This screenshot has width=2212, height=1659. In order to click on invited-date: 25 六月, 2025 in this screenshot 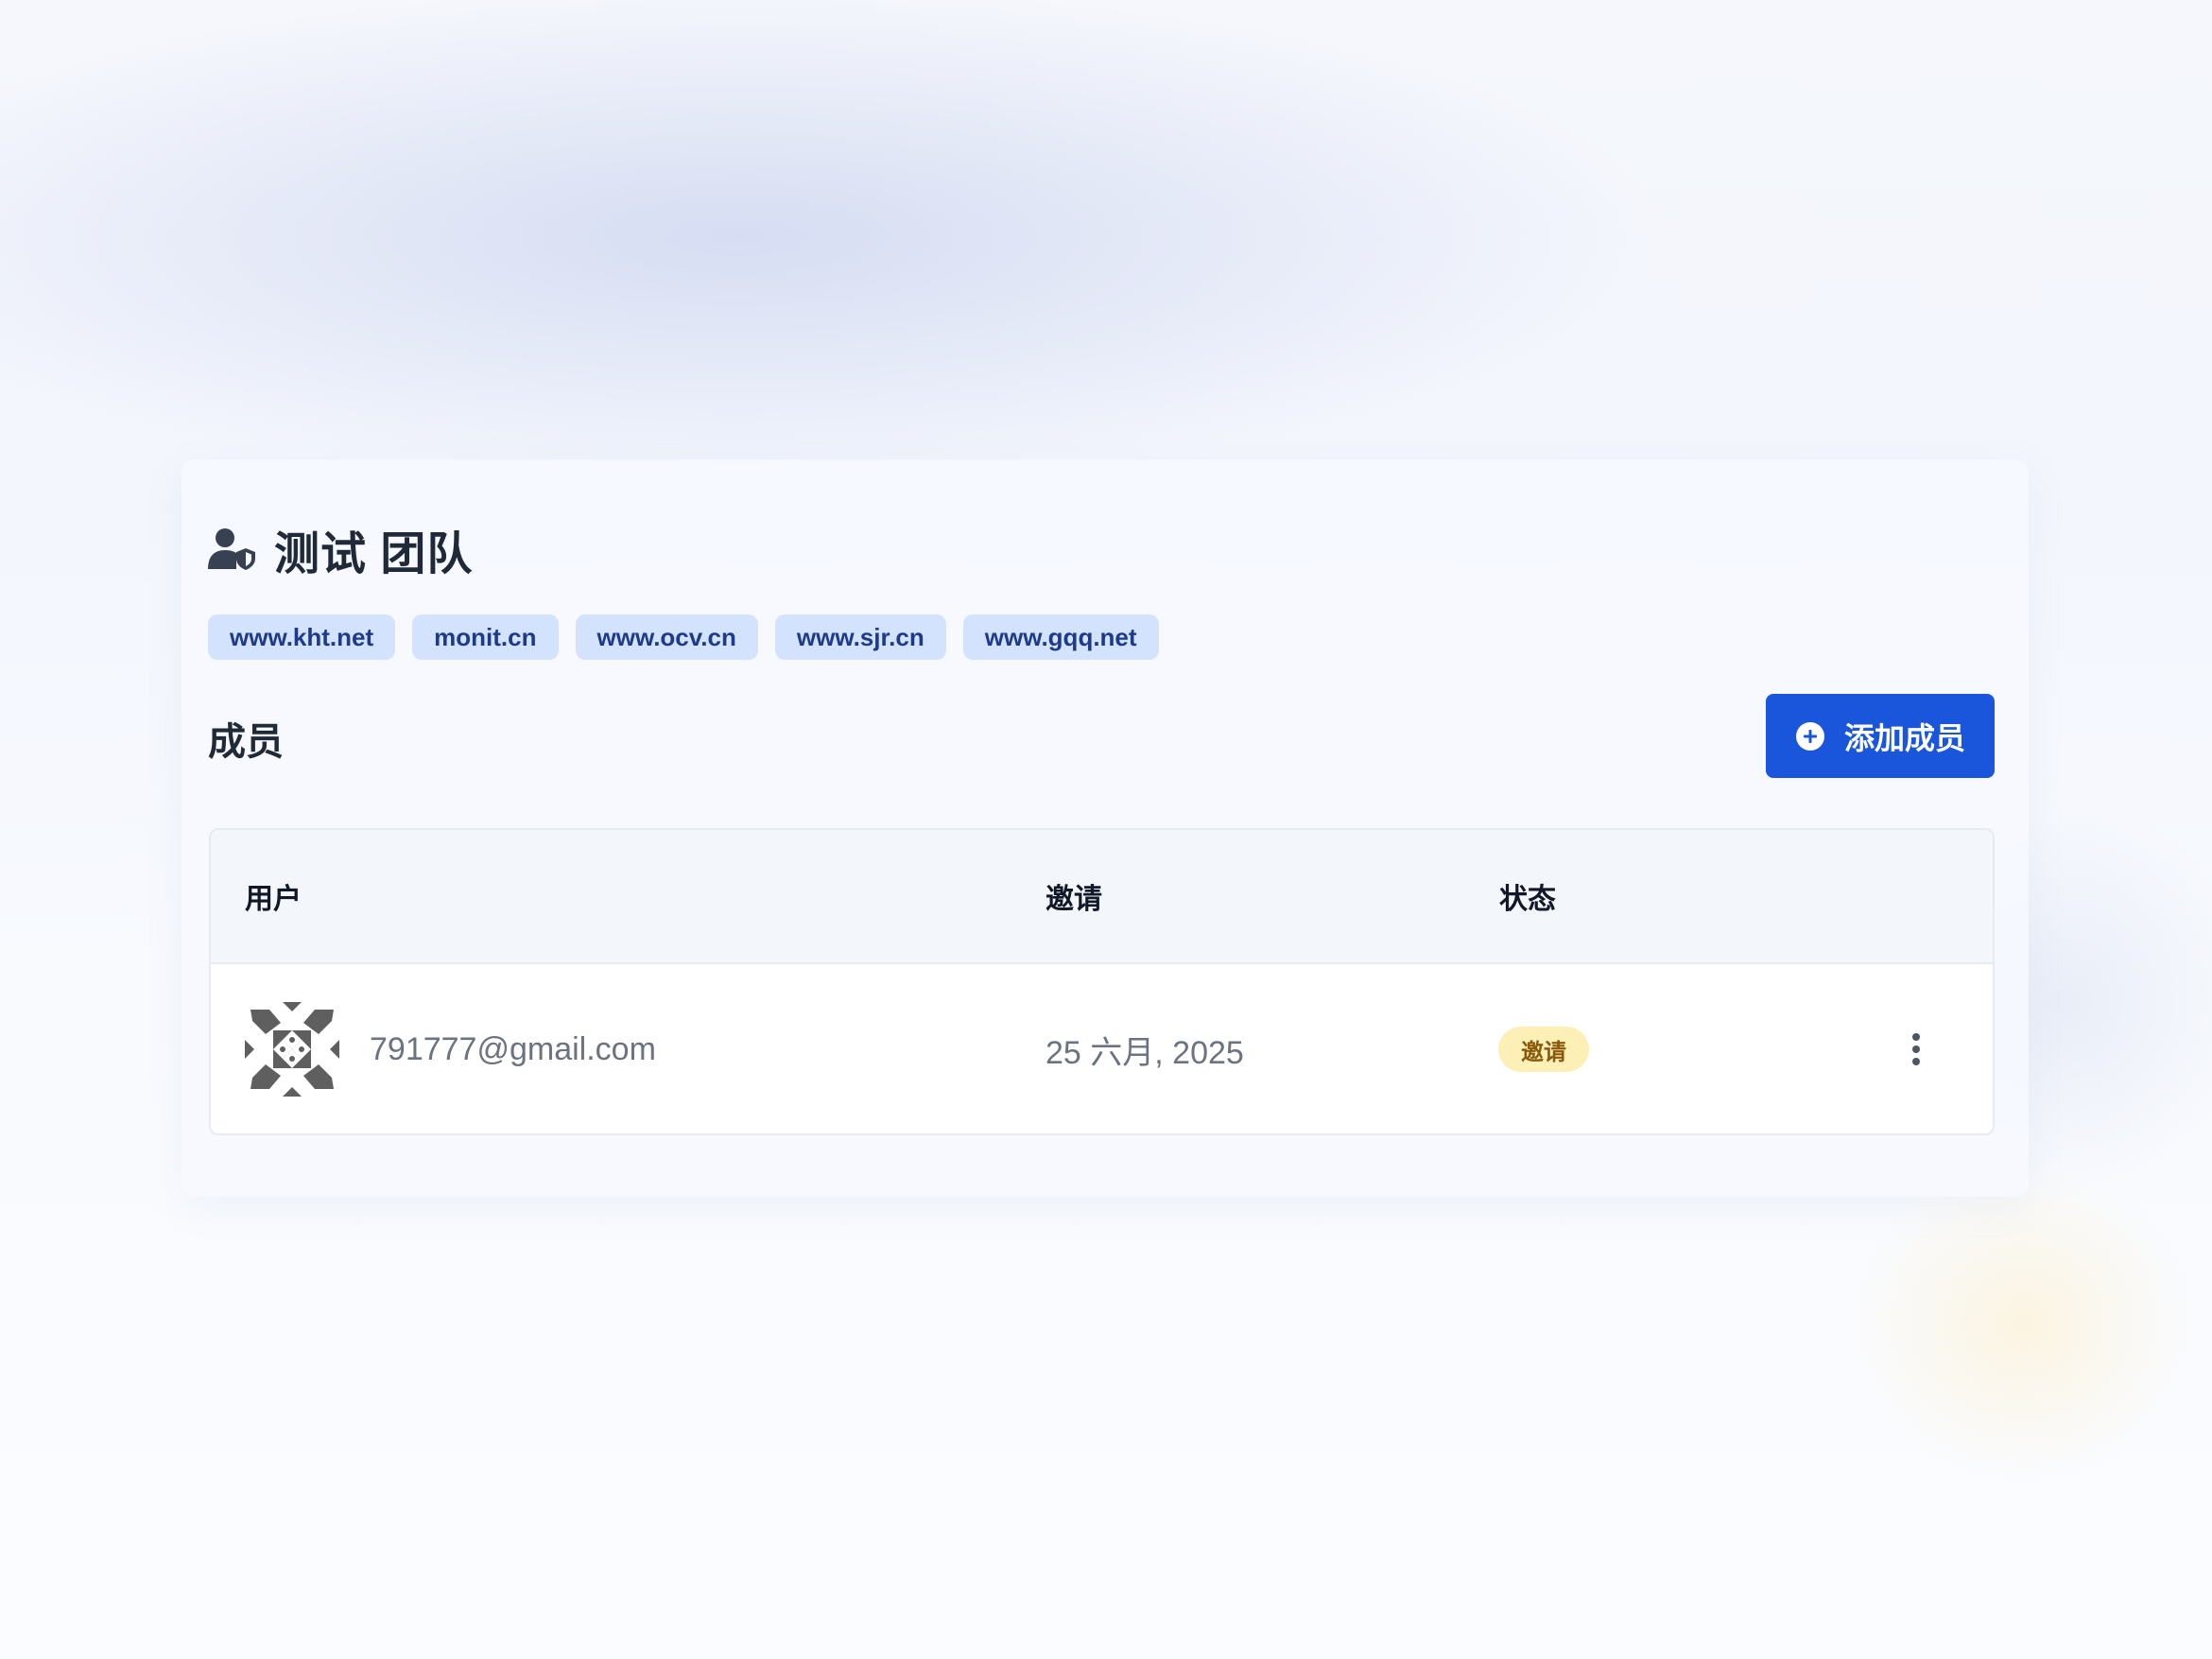, I will do `click(1145, 1052)`.